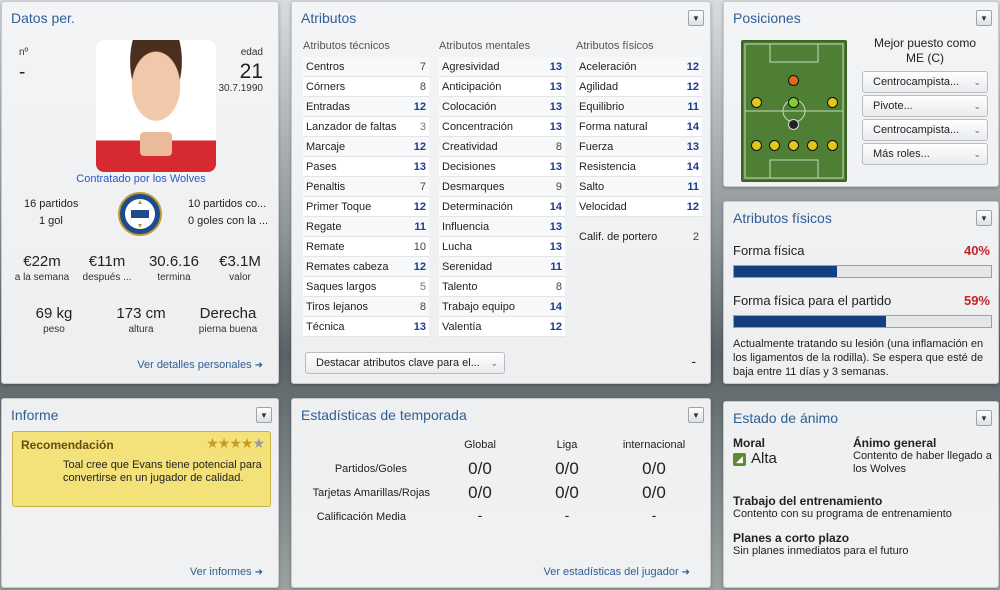 The height and width of the screenshot is (590, 1000). Describe the element at coordinates (42, 261) in the screenshot. I see `wage-value: €22m` at that location.